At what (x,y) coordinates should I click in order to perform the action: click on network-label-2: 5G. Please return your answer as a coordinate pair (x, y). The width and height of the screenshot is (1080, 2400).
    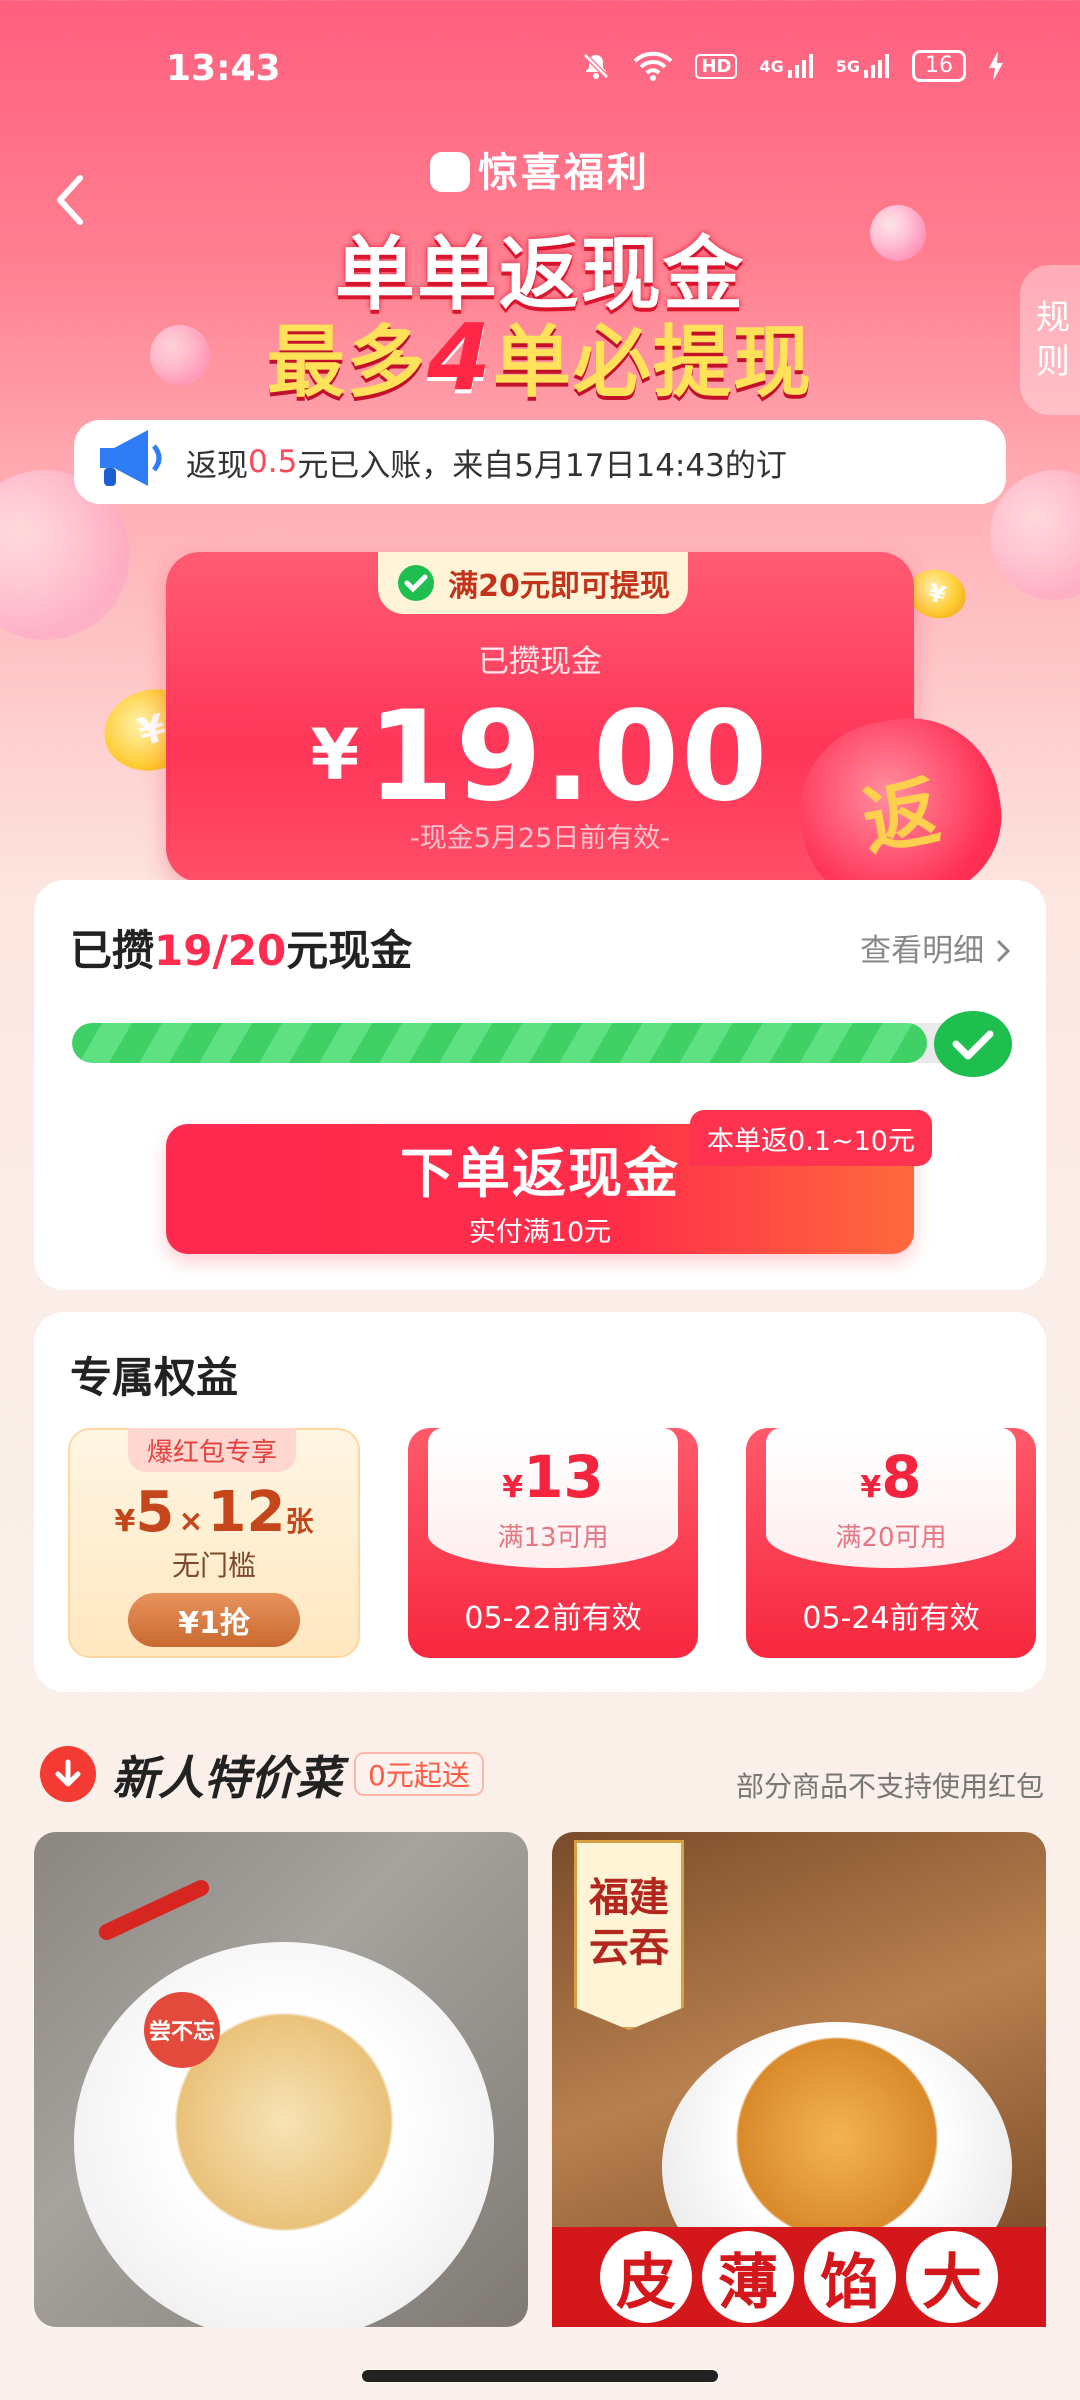
    Looking at the image, I should click on (847, 66).